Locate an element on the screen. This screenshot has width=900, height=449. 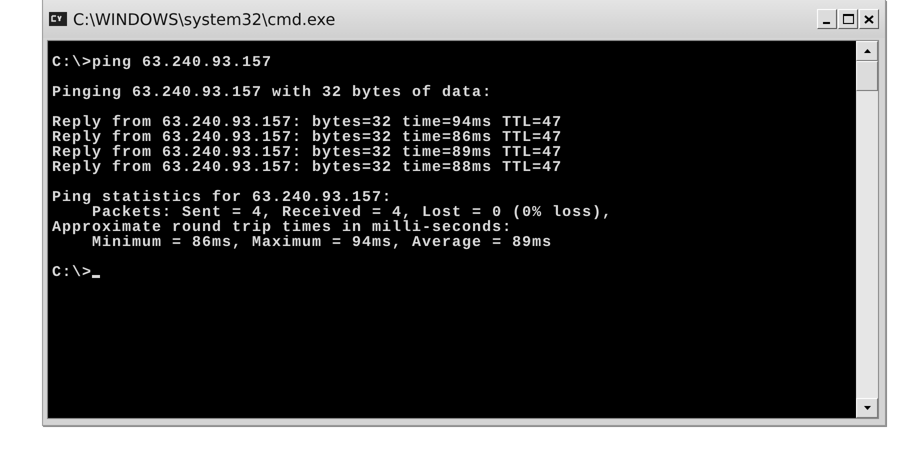
console-line: Reply from 63.240.93.157: bytes=32 time=94ms TTL=47 is located at coordinates (307, 122).